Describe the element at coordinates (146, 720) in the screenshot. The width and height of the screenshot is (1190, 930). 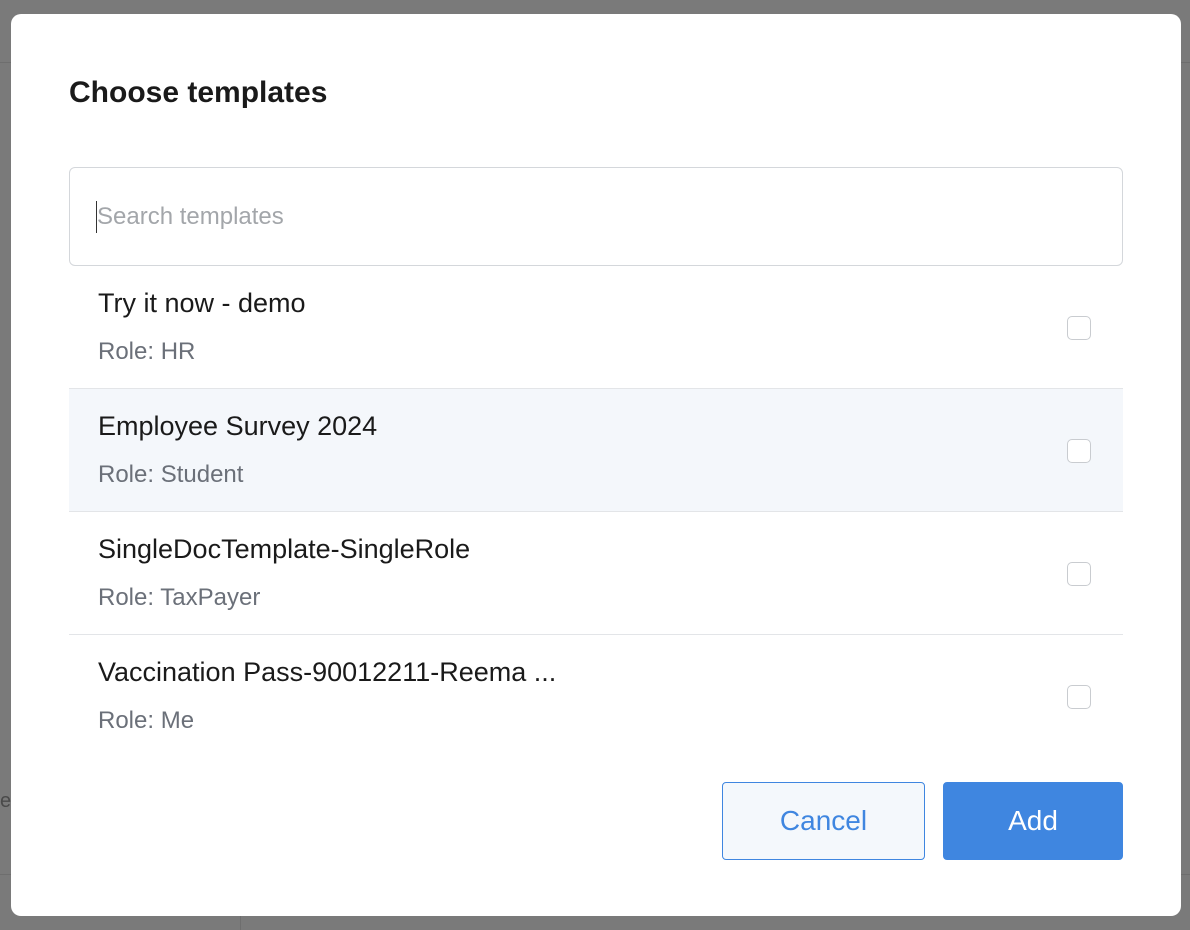
I see `template-role: Role: Me` at that location.